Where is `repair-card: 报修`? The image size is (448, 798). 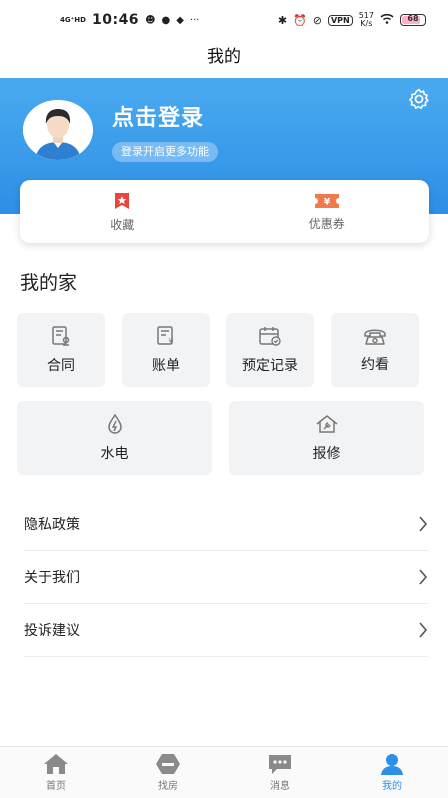 repair-card: 报修 is located at coordinates (326, 438).